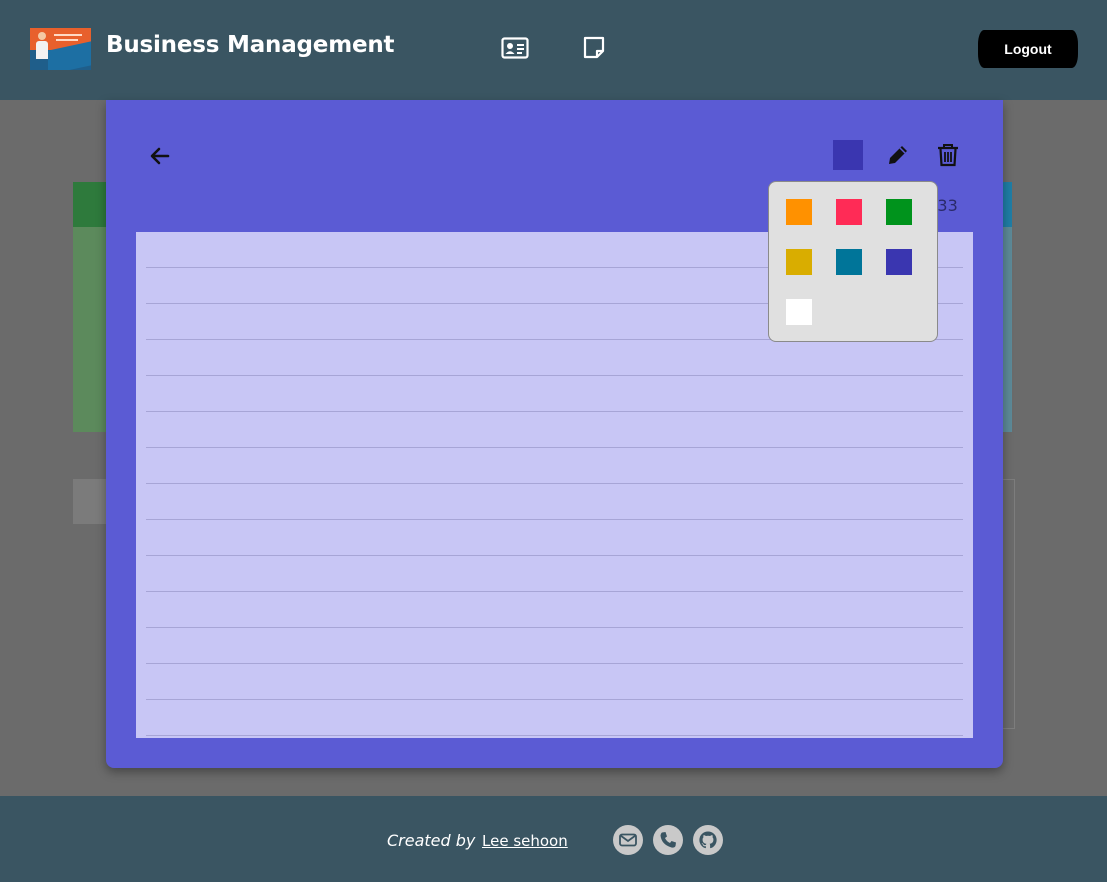 This screenshot has height=882, width=1107. I want to click on color-option-red, so click(849, 212).